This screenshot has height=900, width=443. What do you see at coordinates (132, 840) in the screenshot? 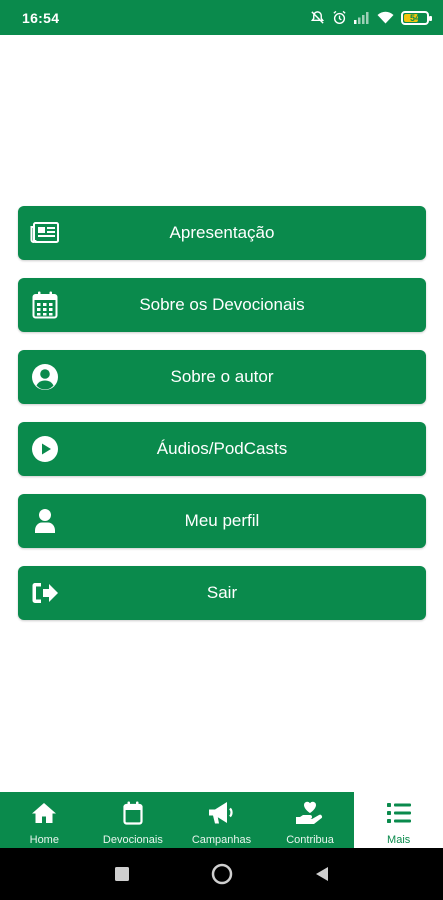
I see `tab-label: Devocionais` at bounding box center [132, 840].